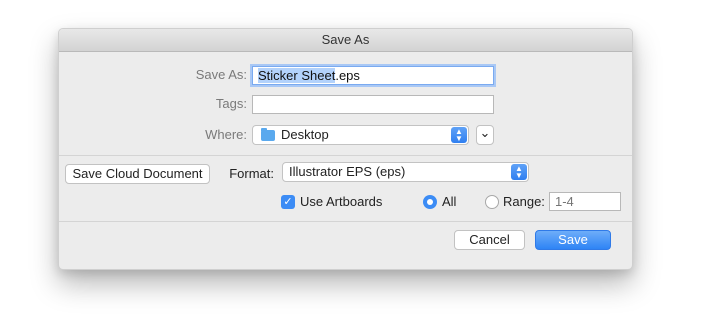  What do you see at coordinates (489, 240) in the screenshot?
I see `cancel-button: Cancel` at bounding box center [489, 240].